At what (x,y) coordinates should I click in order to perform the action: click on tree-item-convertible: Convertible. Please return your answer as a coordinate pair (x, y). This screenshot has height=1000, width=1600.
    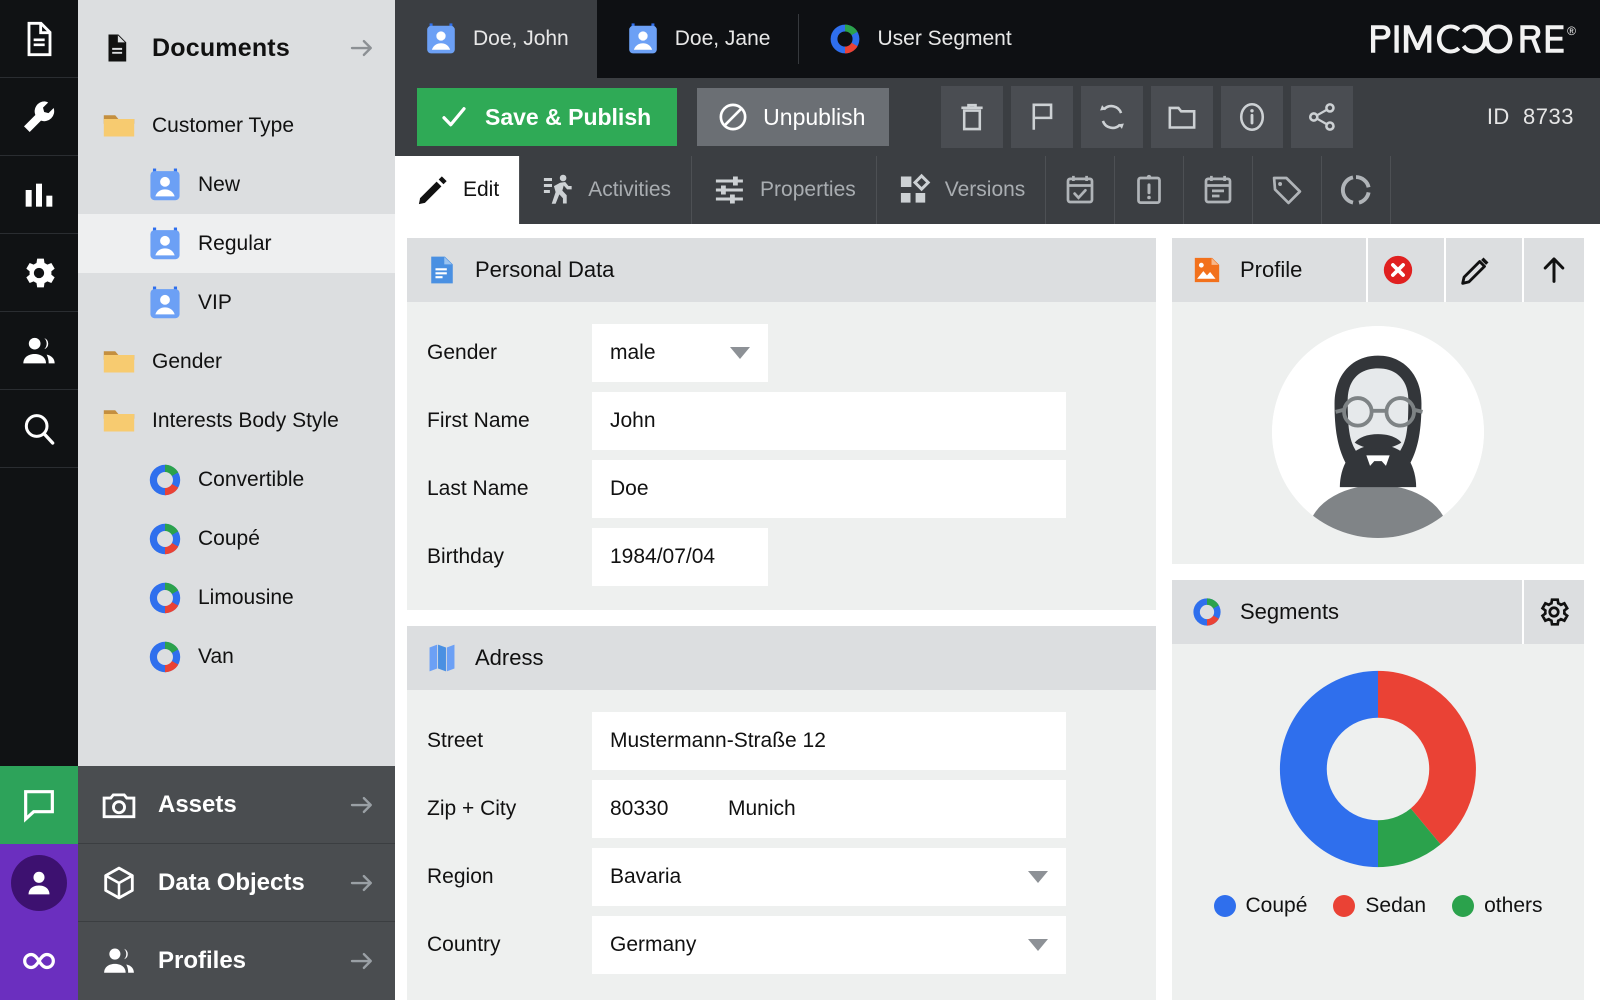
    Looking at the image, I should click on (236, 479).